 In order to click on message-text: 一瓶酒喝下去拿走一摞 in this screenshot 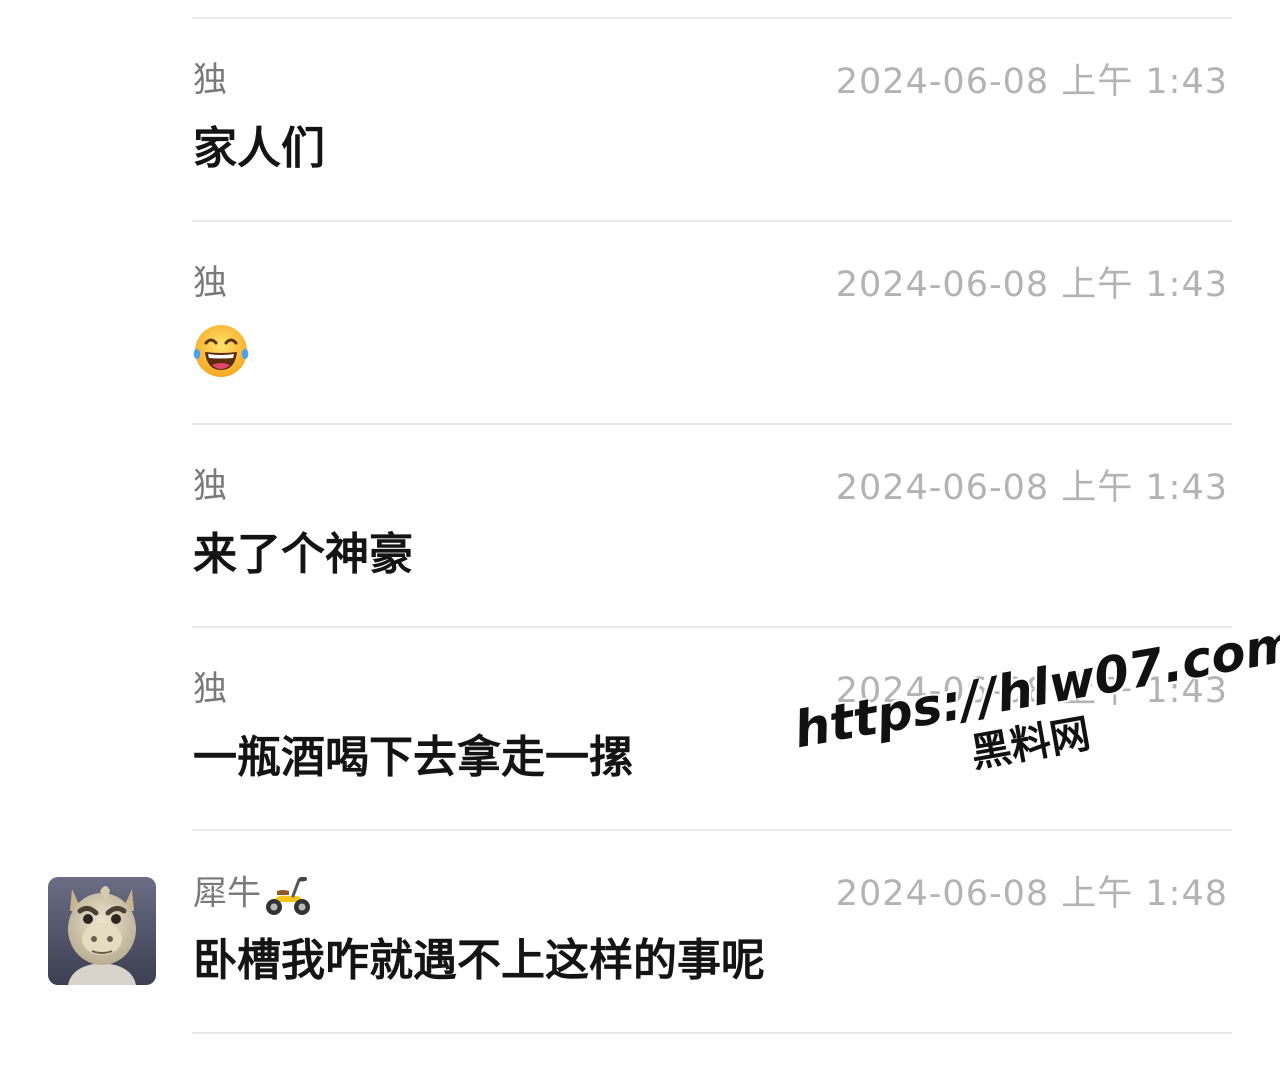, I will do `click(413, 757)`.